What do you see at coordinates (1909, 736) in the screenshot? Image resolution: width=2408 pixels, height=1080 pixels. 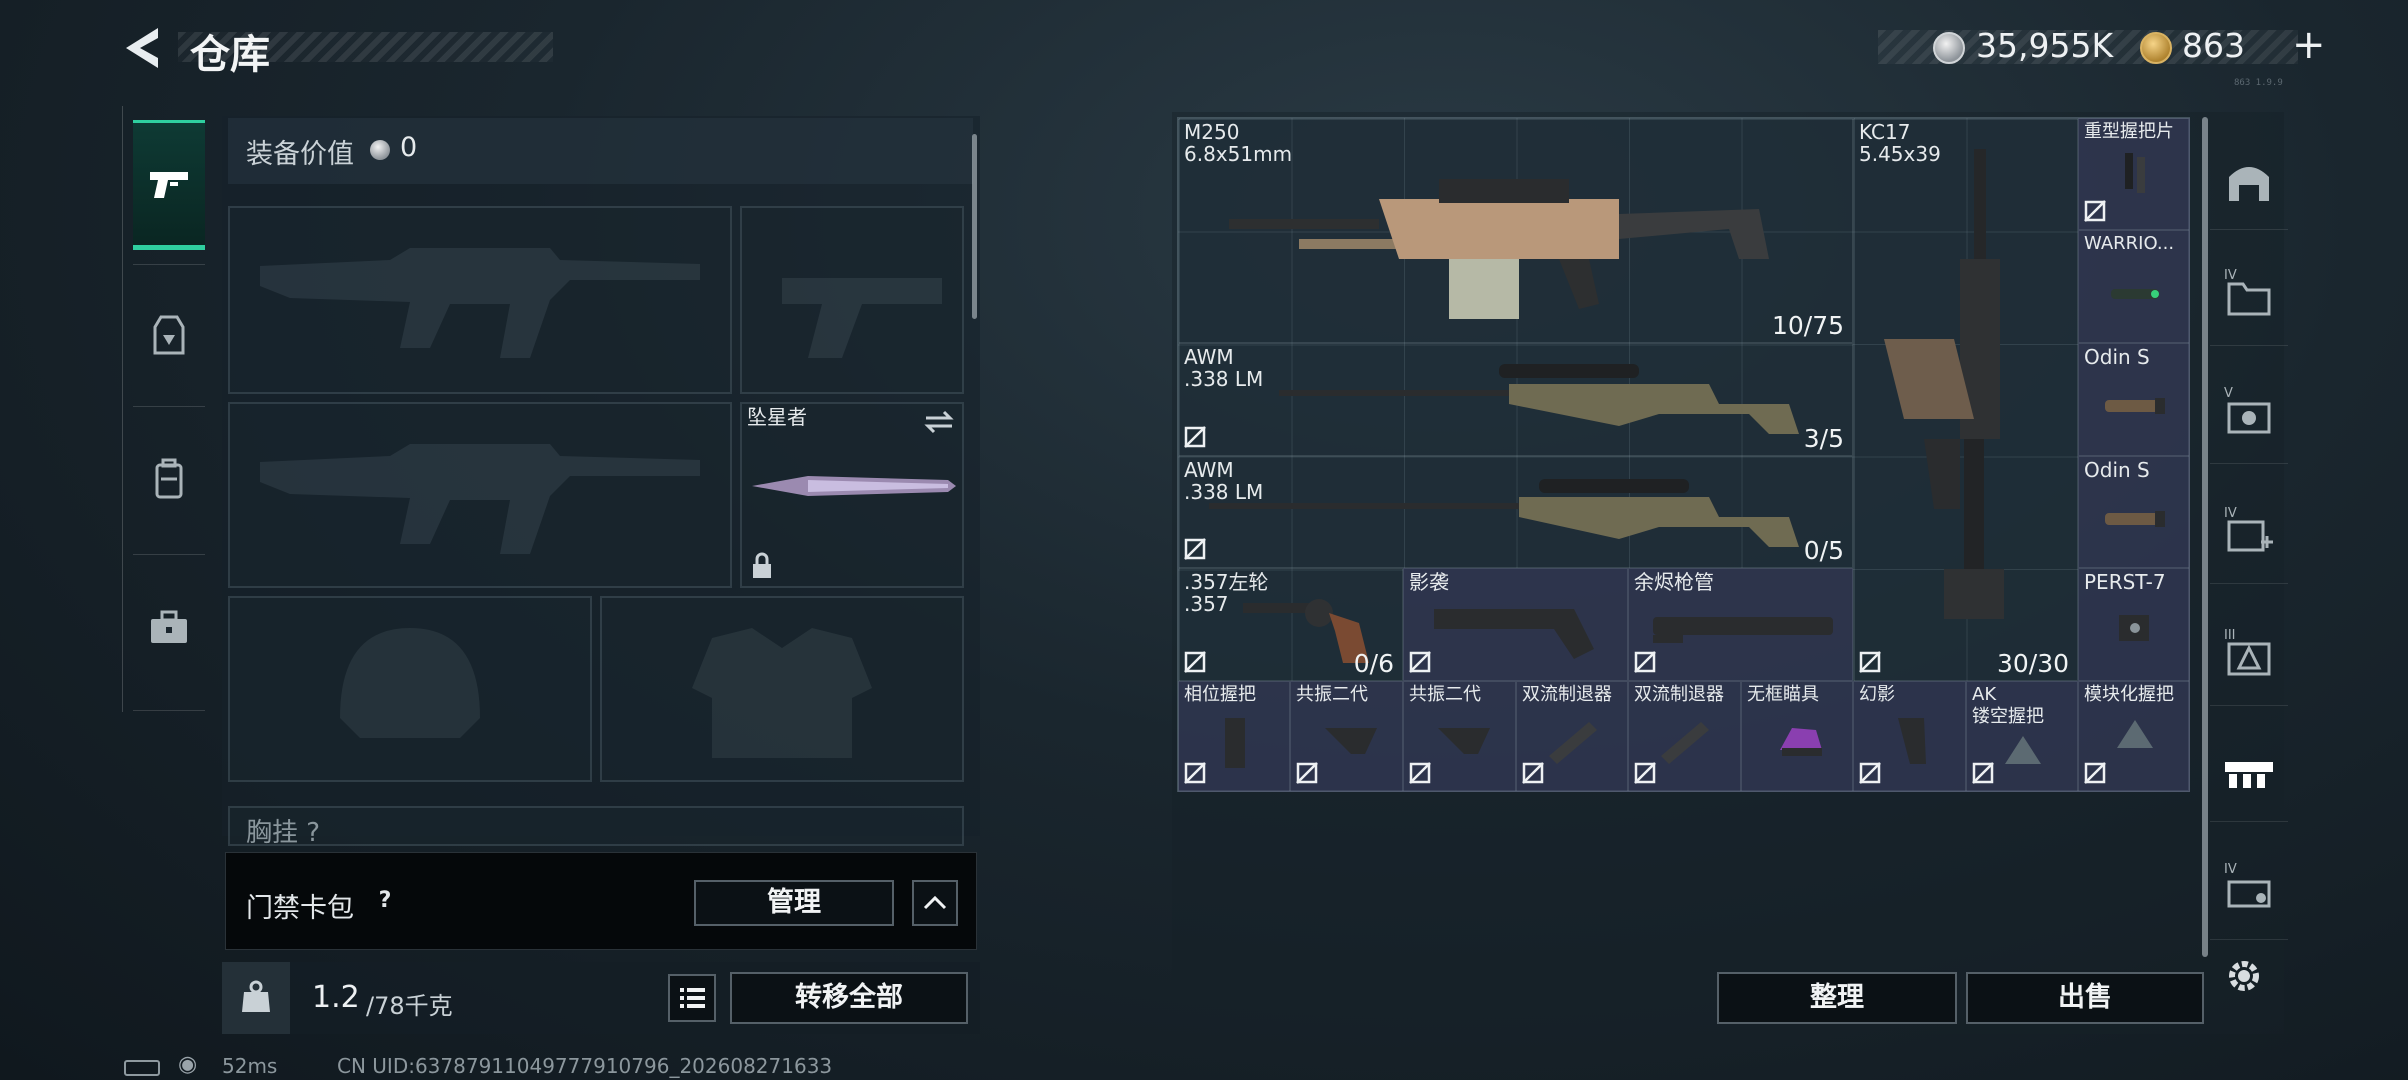 I see `stash-item-phantom: 幻影` at bounding box center [1909, 736].